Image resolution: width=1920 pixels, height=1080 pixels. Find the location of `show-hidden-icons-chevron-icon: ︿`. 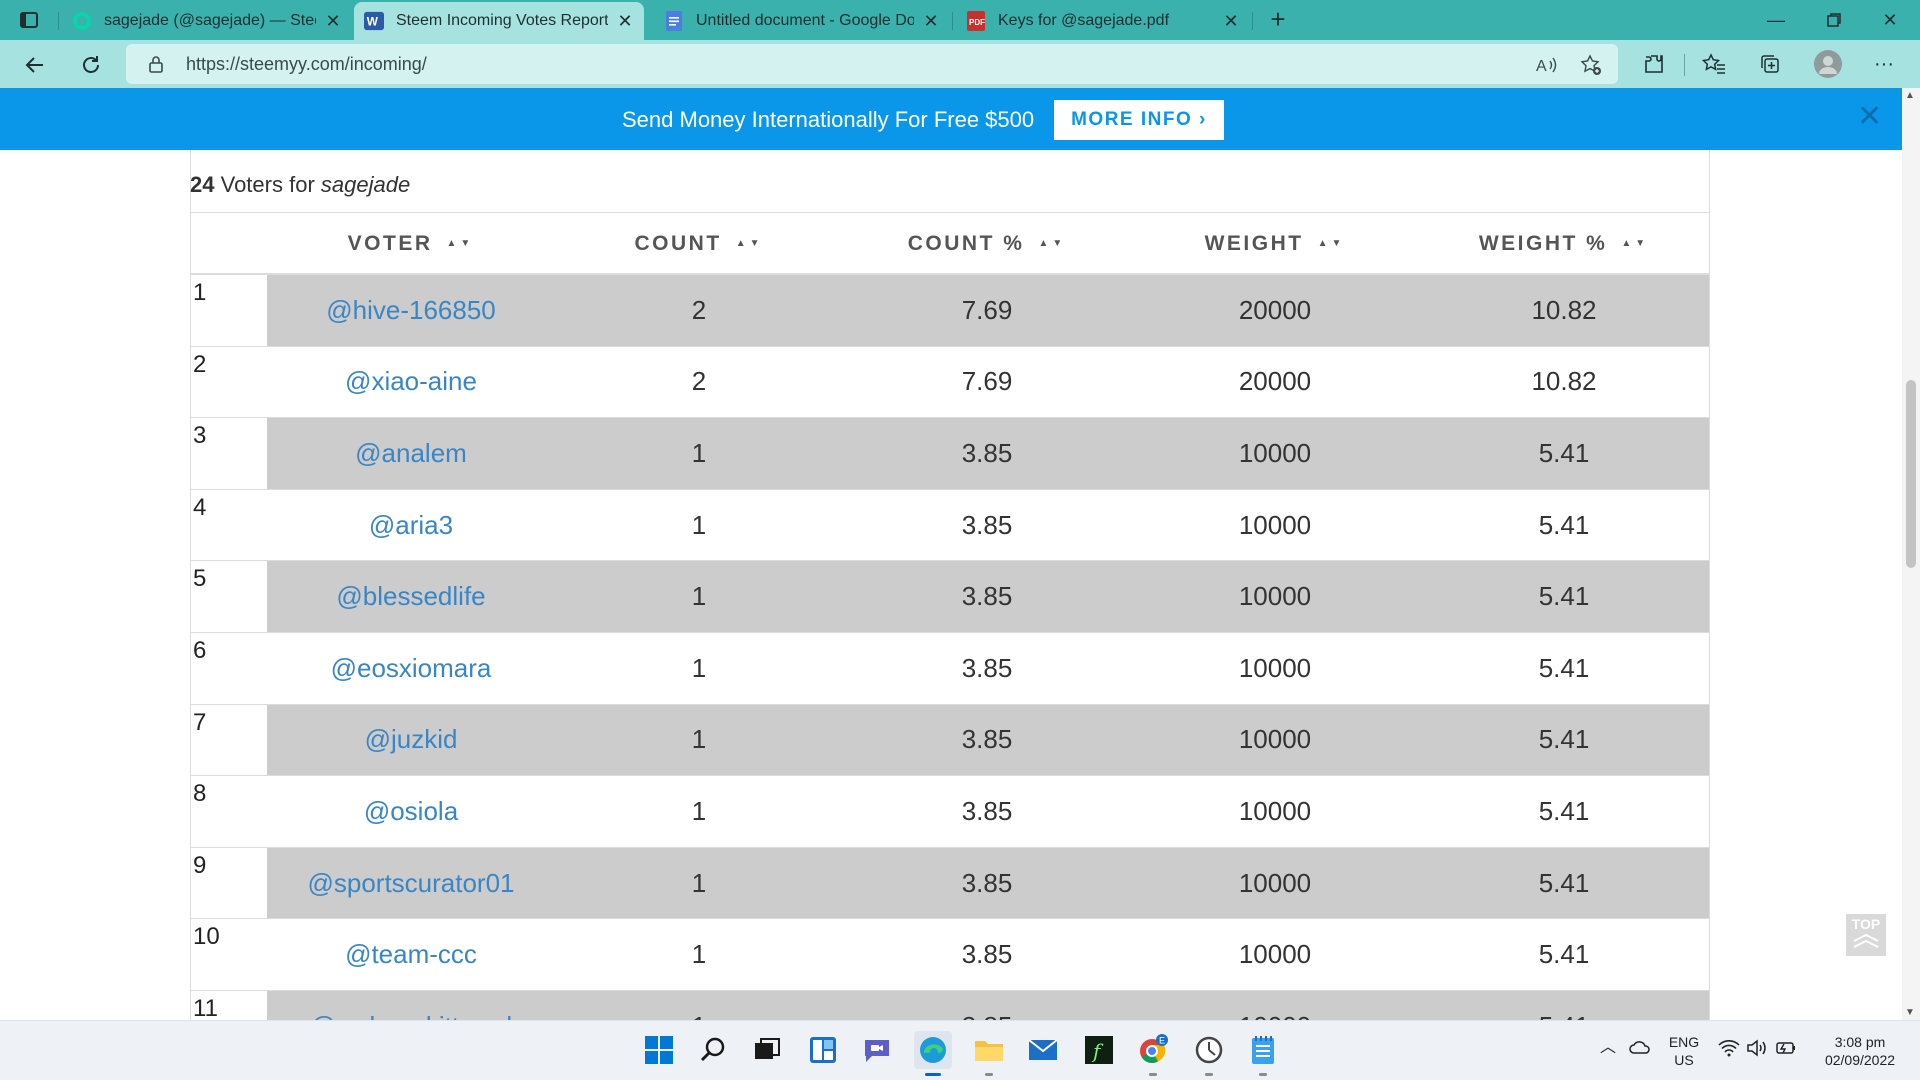

show-hidden-icons-chevron-icon: ︿ is located at coordinates (1608, 1048).